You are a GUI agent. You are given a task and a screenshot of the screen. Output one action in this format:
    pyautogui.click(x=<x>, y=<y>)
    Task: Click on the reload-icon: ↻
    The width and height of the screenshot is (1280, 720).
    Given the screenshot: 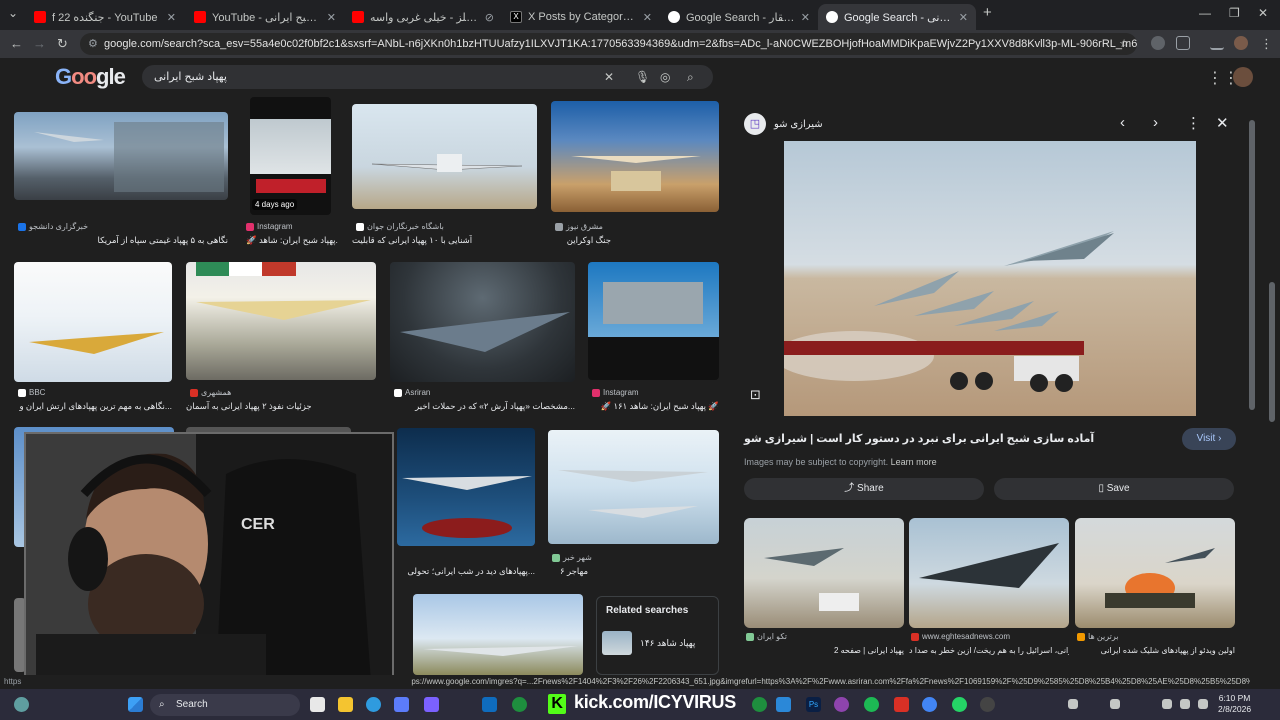 What is the action you would take?
    pyautogui.click(x=62, y=44)
    